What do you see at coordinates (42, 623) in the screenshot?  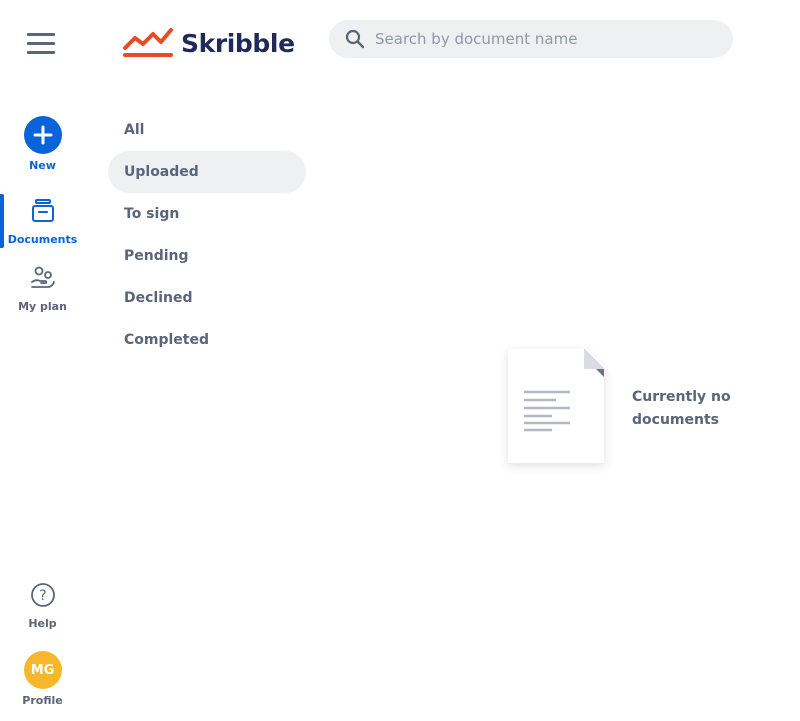 I see `help-label: Help` at bounding box center [42, 623].